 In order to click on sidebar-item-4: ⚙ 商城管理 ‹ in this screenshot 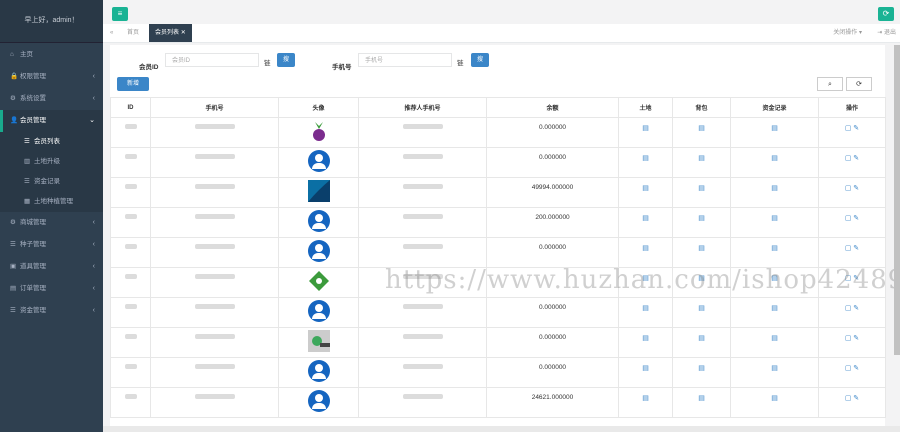, I will do `click(51, 223)`.